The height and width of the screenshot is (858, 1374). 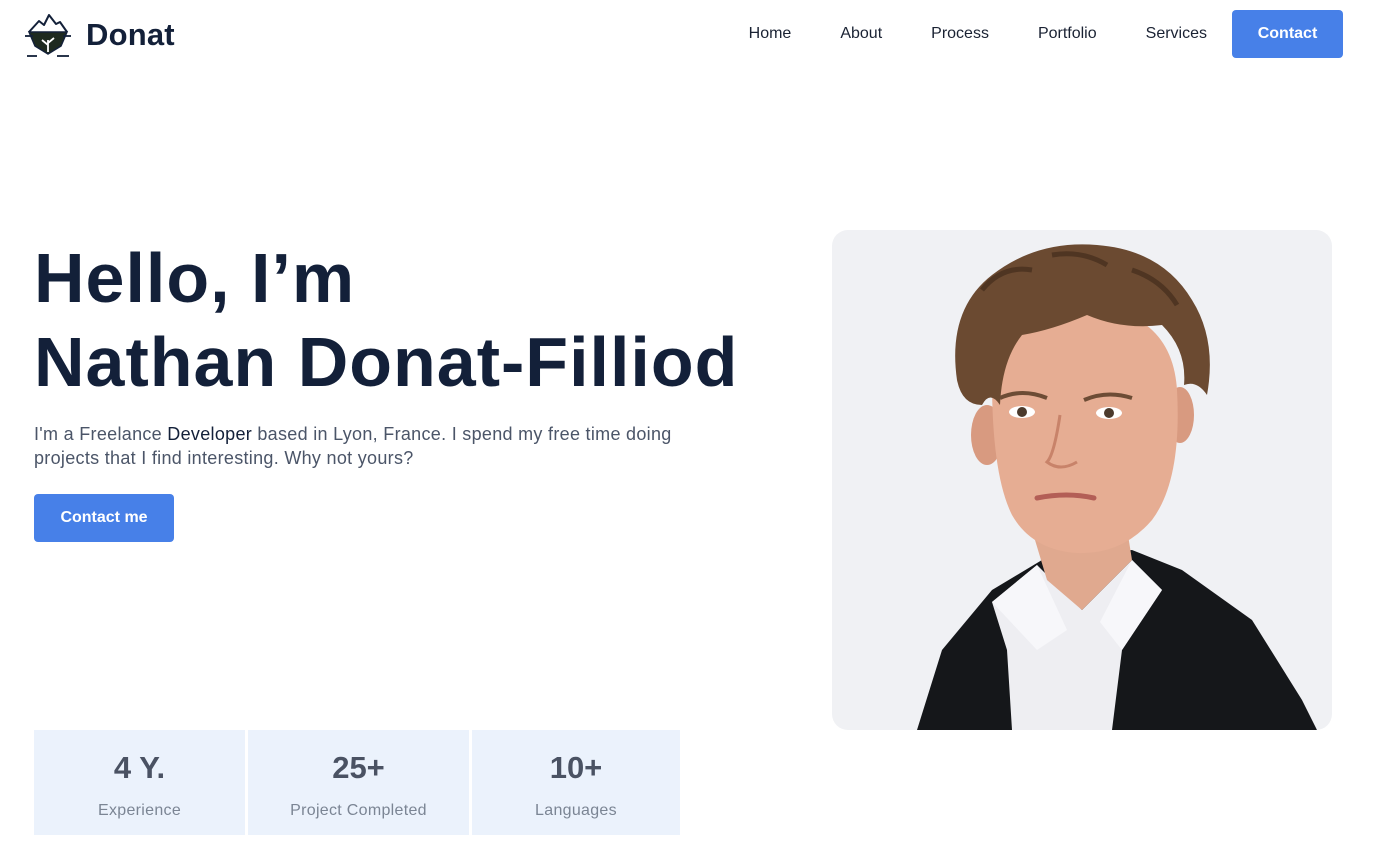 I want to click on iceberg-logo-icon, so click(x=48, y=35).